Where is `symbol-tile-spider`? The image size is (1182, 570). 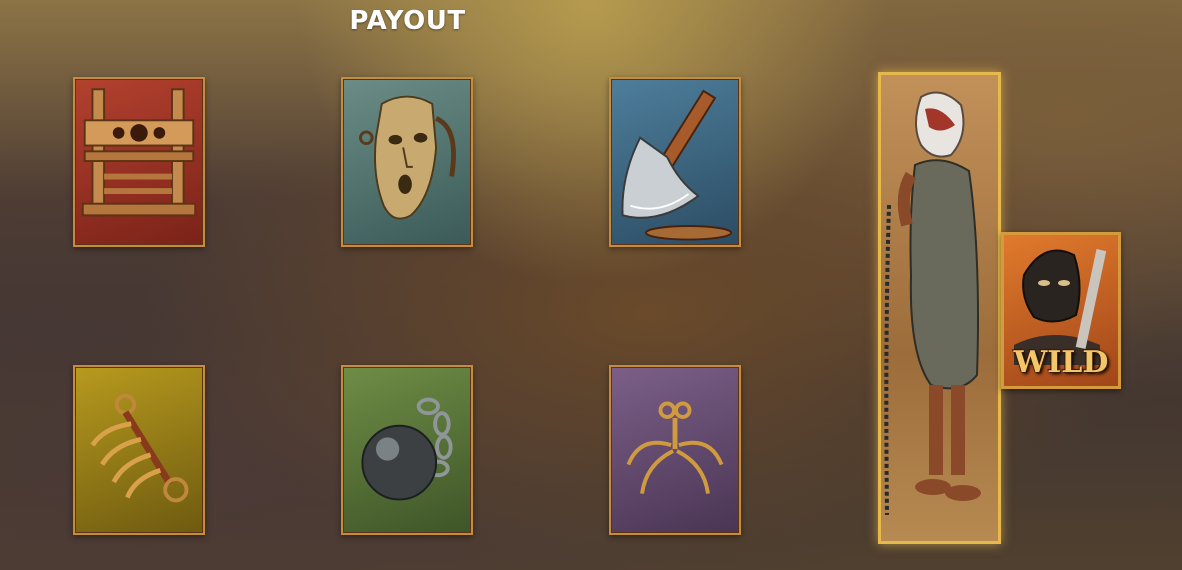 symbol-tile-spider is located at coordinates (675, 450).